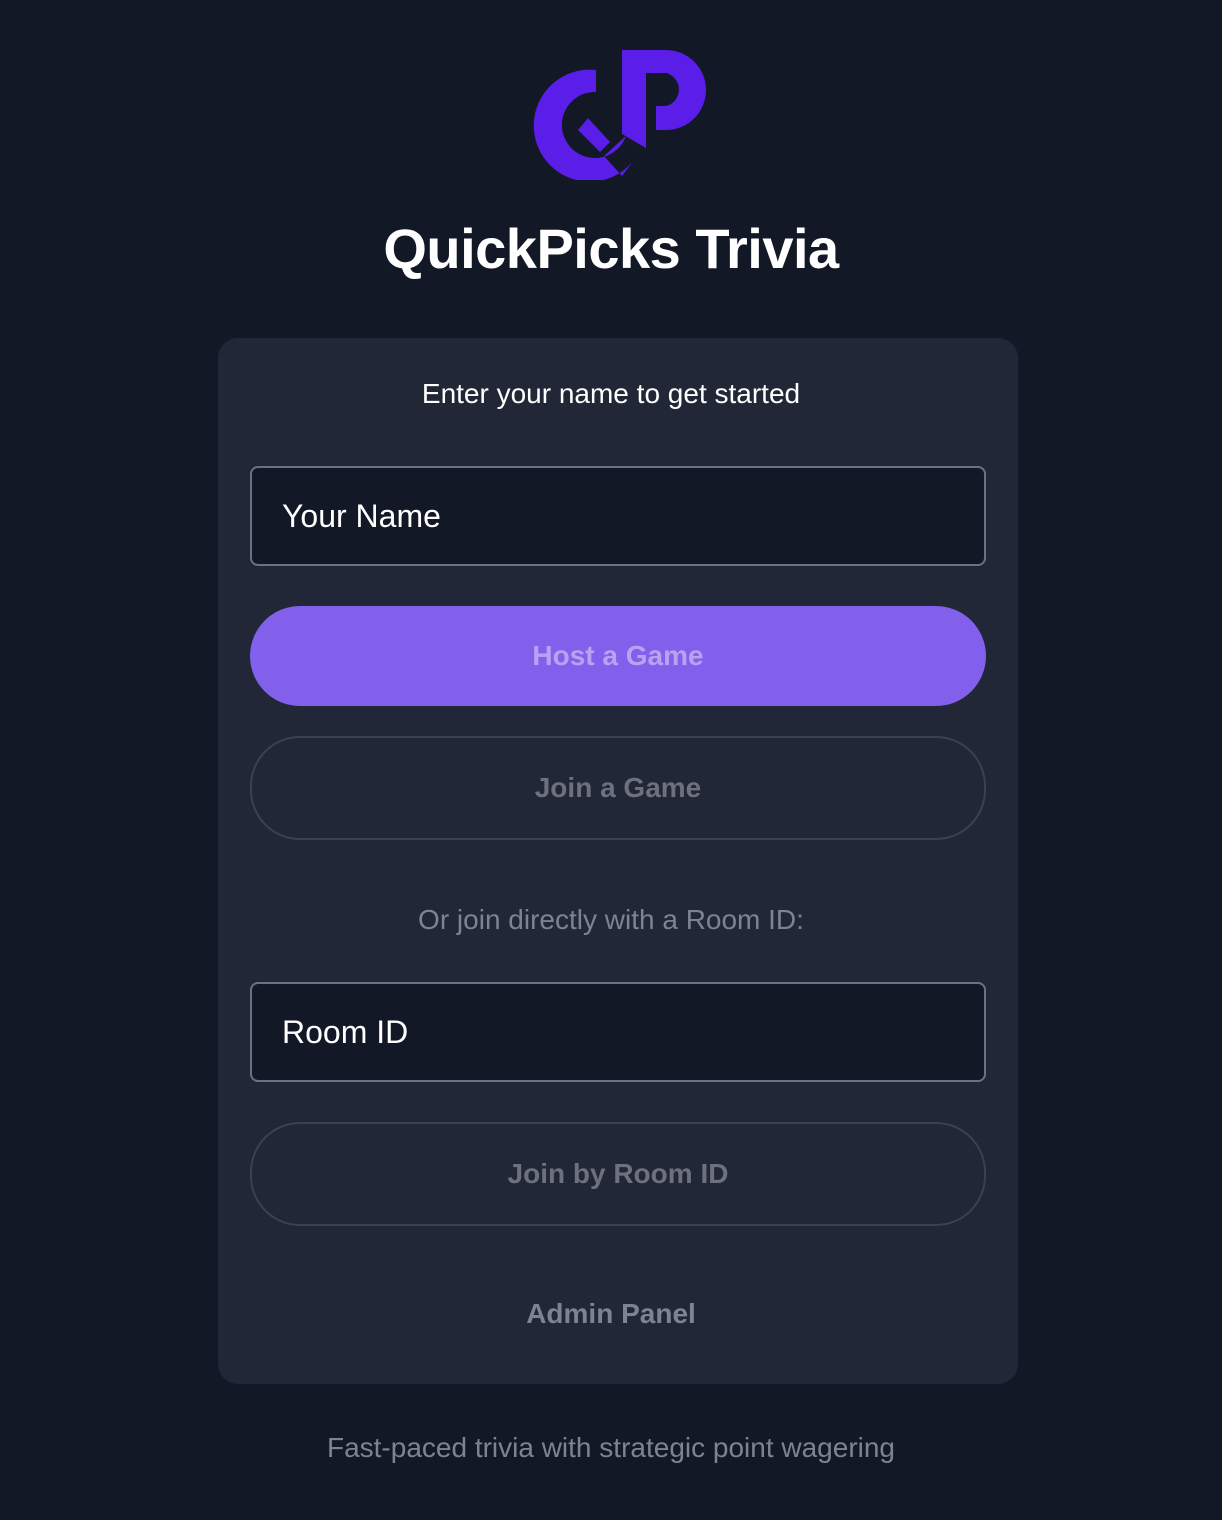  Describe the element at coordinates (618, 1174) in the screenshot. I see `join-by-room-id-button: Join by Room ID` at that location.